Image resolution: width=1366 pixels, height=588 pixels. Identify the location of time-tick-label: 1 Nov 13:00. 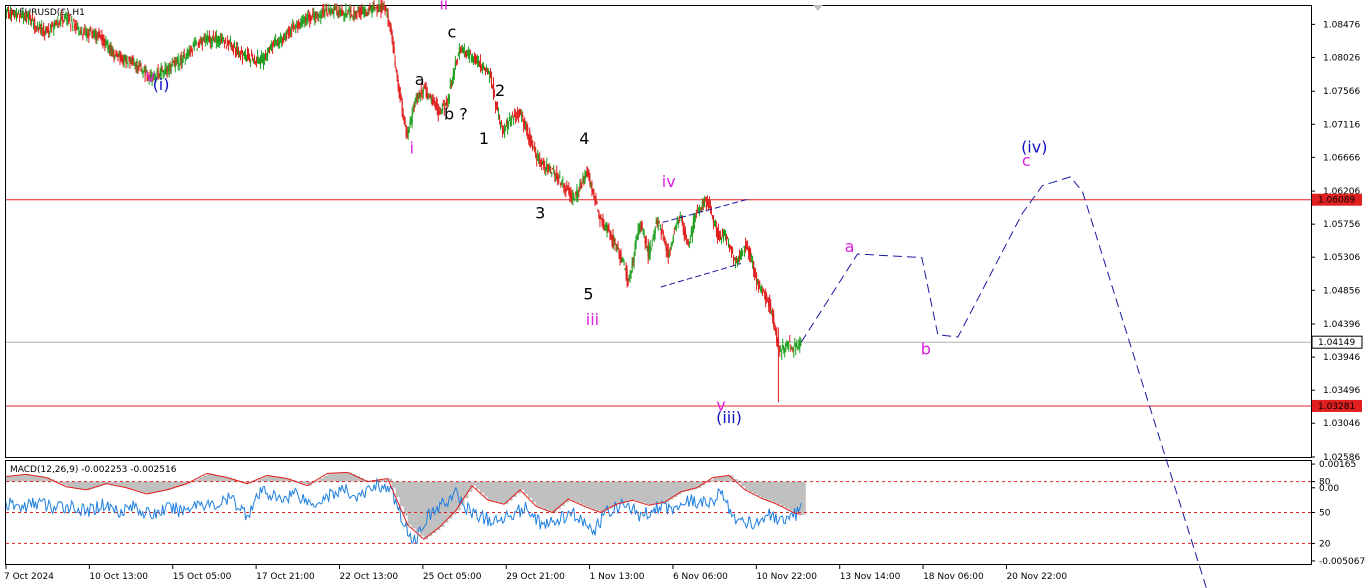
(617, 577).